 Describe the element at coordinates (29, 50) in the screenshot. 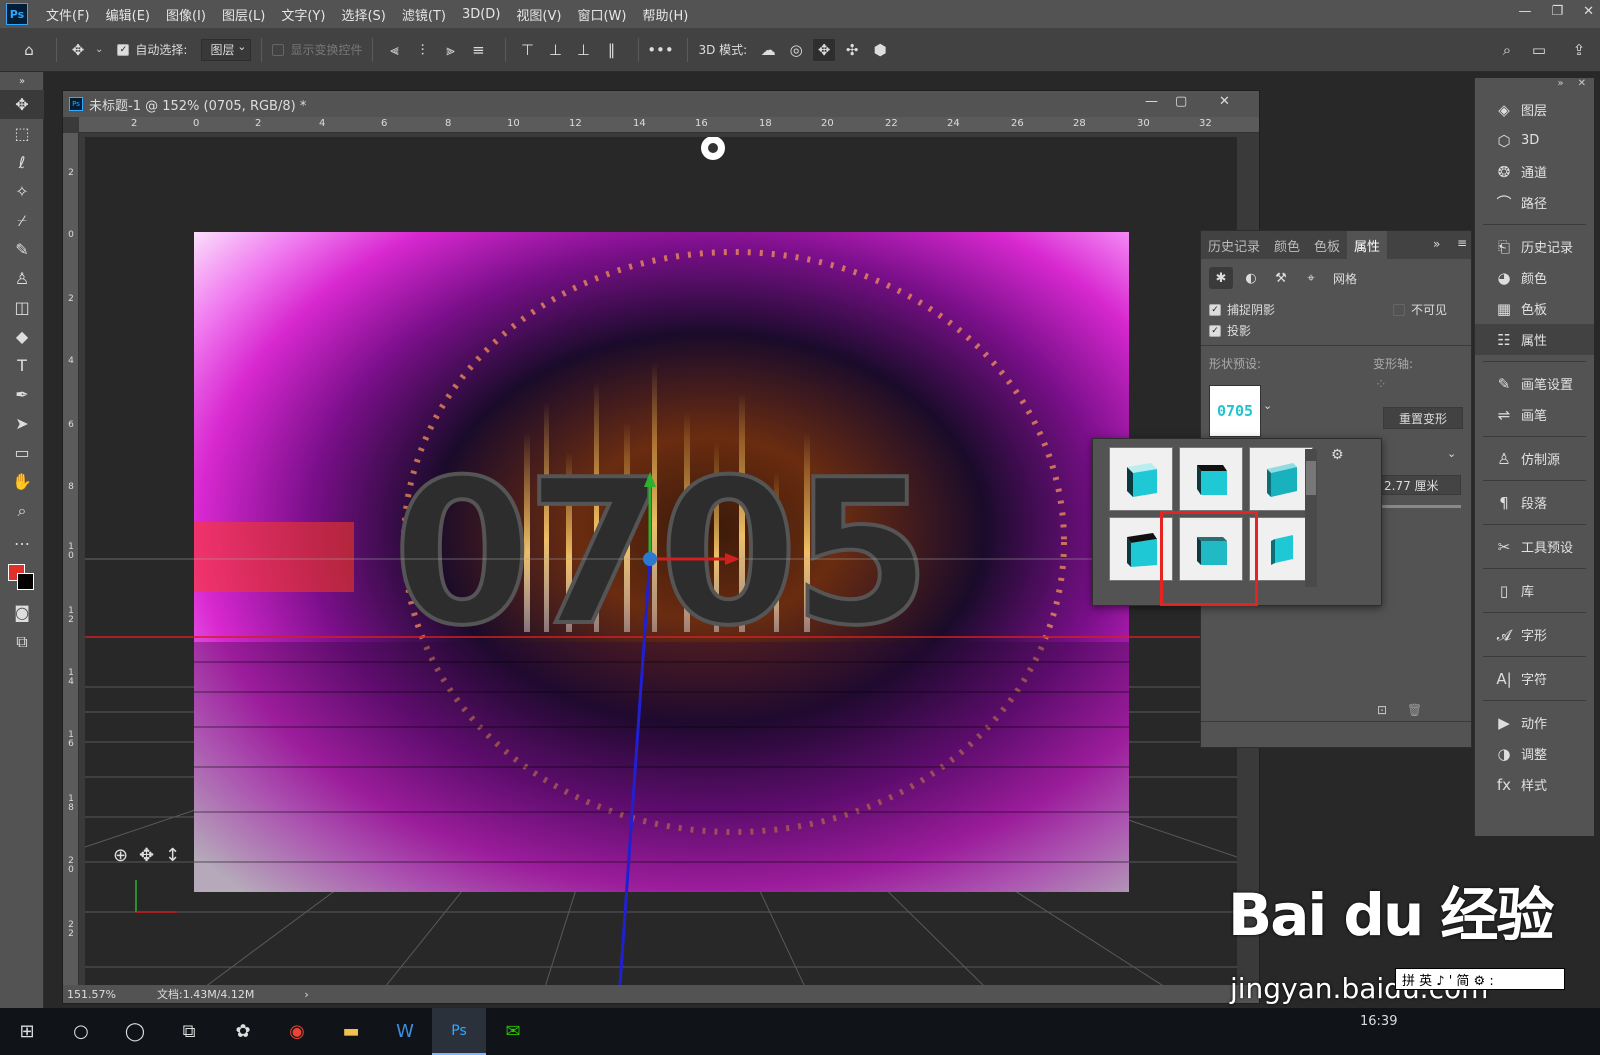

I see `home-icon: ⌂` at that location.